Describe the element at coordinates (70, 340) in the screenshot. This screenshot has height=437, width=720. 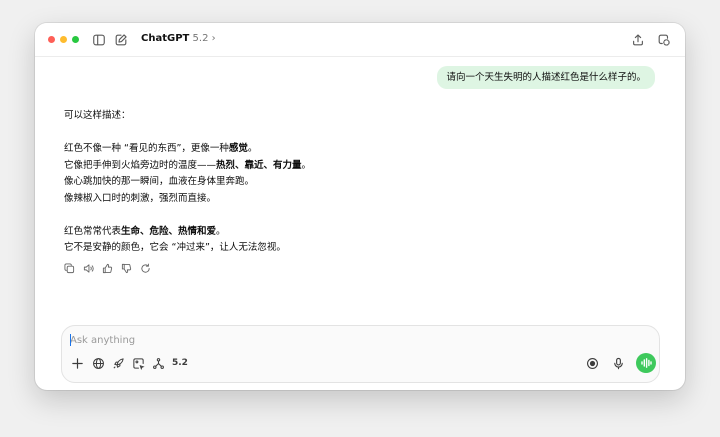
I see `text-caret` at that location.